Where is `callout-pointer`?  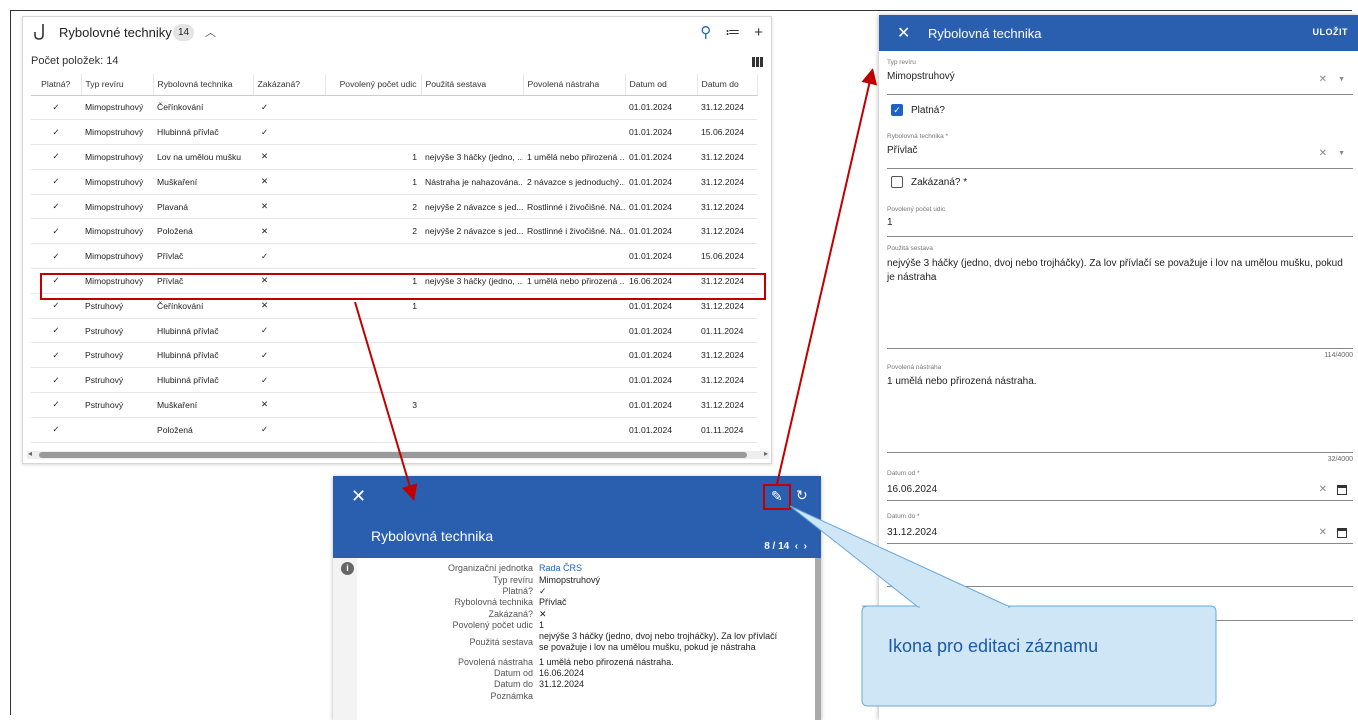
callout-pointer is located at coordinates (900, 556).